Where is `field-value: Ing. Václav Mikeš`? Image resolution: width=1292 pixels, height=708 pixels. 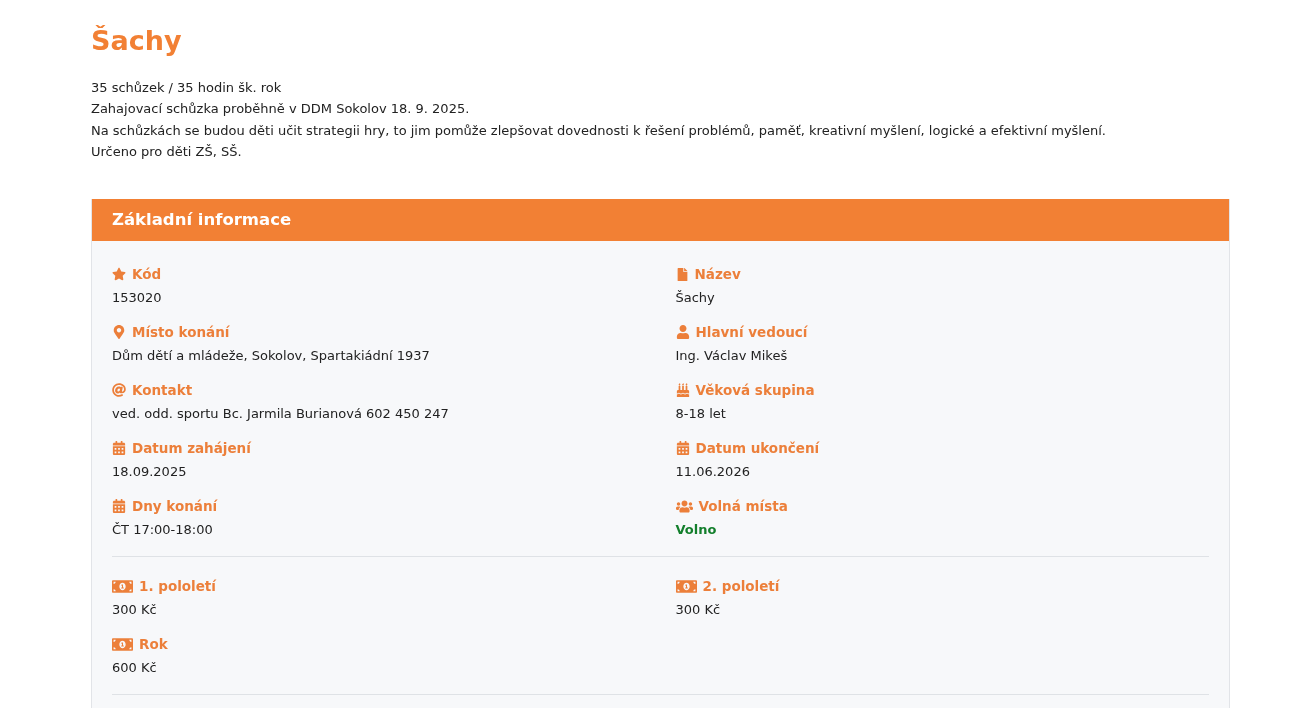
field-value: Ing. Václav Mikeš is located at coordinates (731, 356).